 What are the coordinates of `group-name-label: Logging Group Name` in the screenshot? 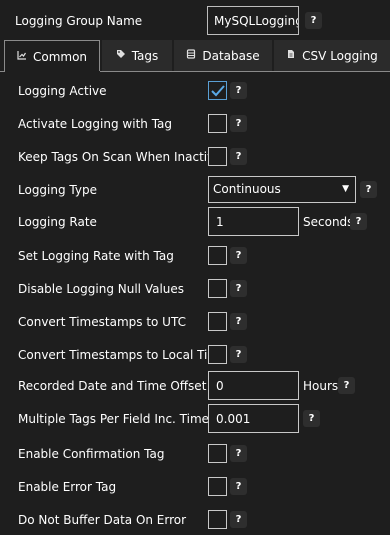 It's located at (79, 21).